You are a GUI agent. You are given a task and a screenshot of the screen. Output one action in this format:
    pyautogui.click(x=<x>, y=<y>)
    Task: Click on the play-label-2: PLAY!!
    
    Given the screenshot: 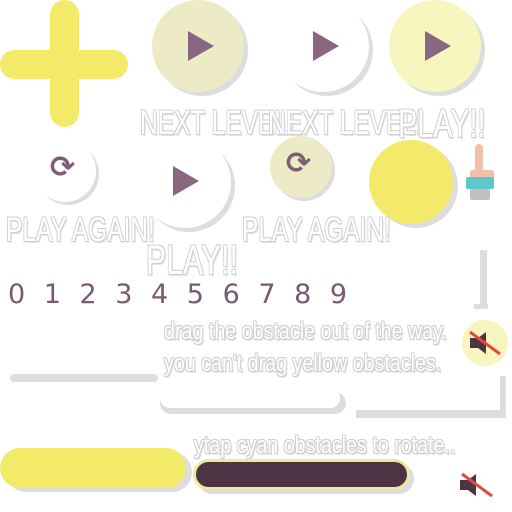 What is the action you would take?
    pyautogui.click(x=192, y=259)
    